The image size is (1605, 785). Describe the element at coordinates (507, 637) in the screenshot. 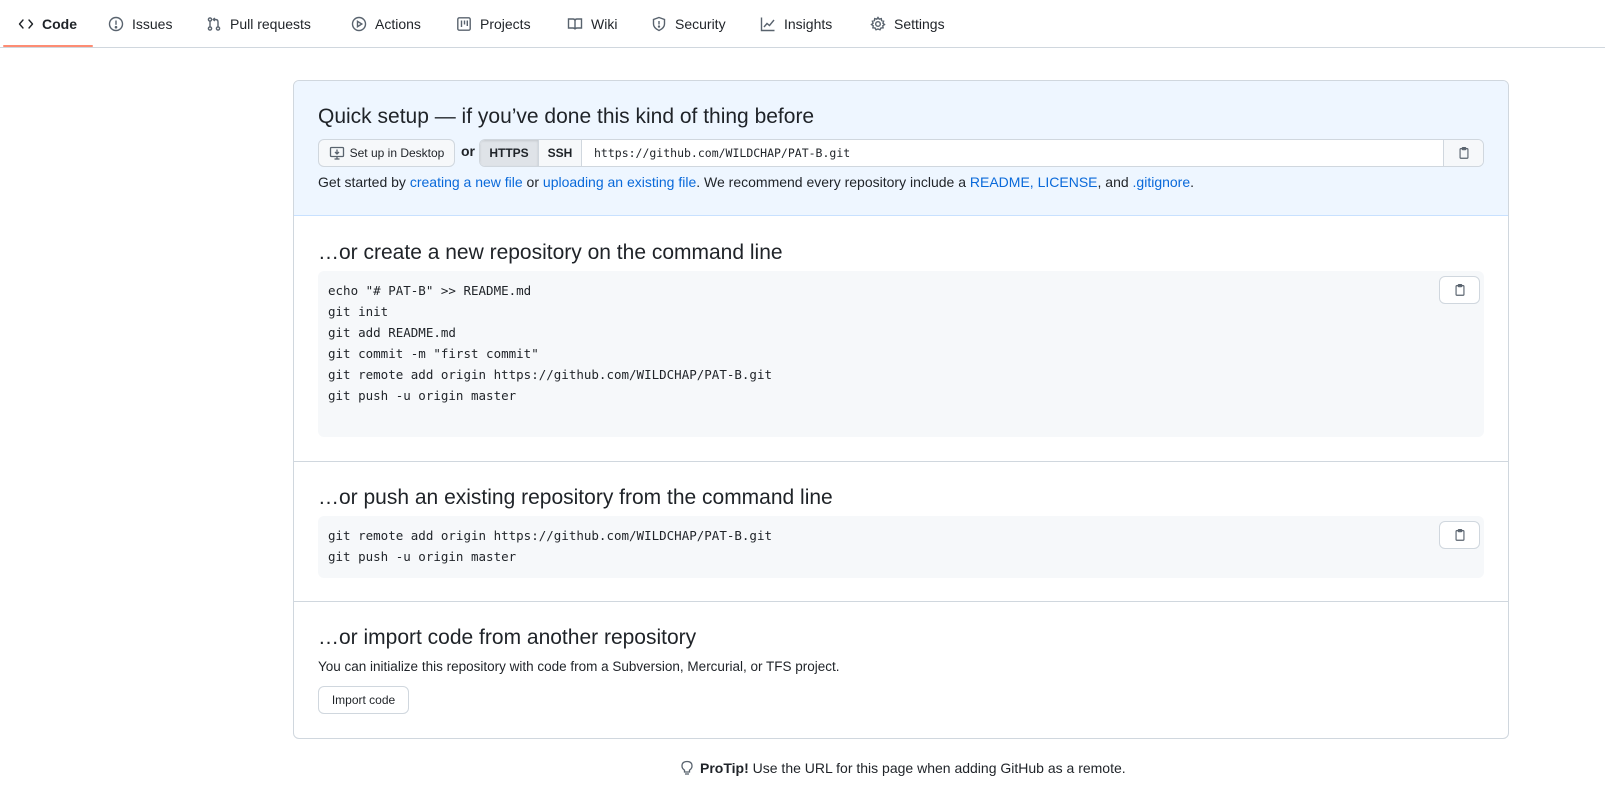

I see `import-code-title: …or import code from another repository` at that location.